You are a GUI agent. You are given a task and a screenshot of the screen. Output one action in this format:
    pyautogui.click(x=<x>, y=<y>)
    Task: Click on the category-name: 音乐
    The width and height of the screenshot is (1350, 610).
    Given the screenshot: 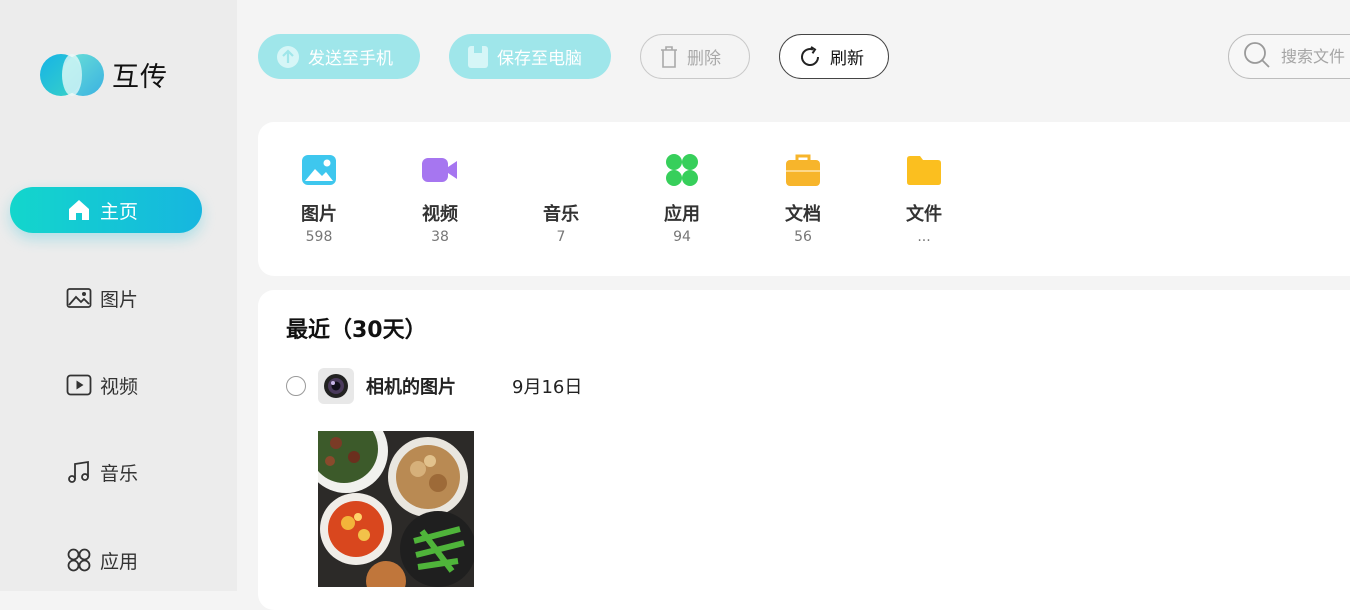 What is the action you would take?
    pyautogui.click(x=561, y=214)
    